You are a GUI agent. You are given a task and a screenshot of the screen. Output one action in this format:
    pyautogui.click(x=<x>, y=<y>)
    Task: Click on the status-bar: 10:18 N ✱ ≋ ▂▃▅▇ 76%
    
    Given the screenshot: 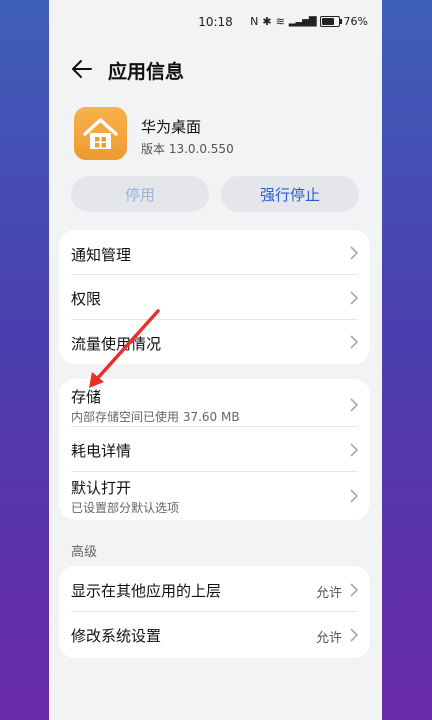 What is the action you would take?
    pyautogui.click(x=215, y=23)
    